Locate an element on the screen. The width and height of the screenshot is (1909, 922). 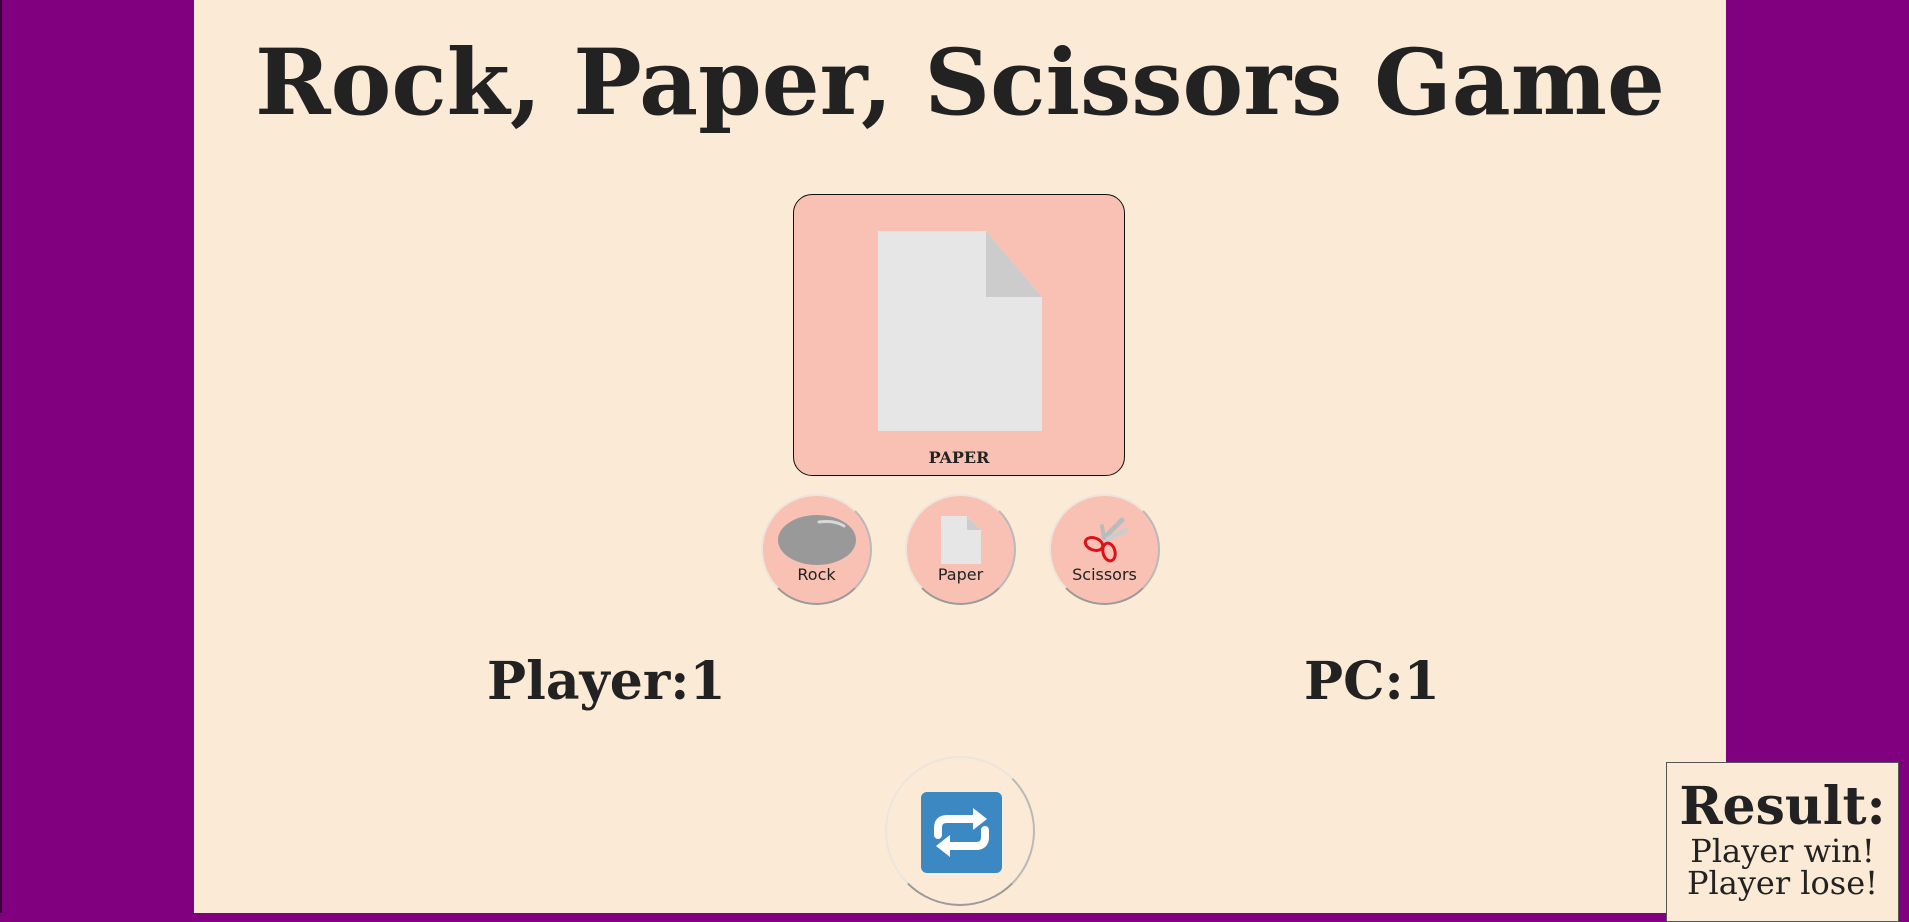
paper-label: Paper is located at coordinates (960, 574).